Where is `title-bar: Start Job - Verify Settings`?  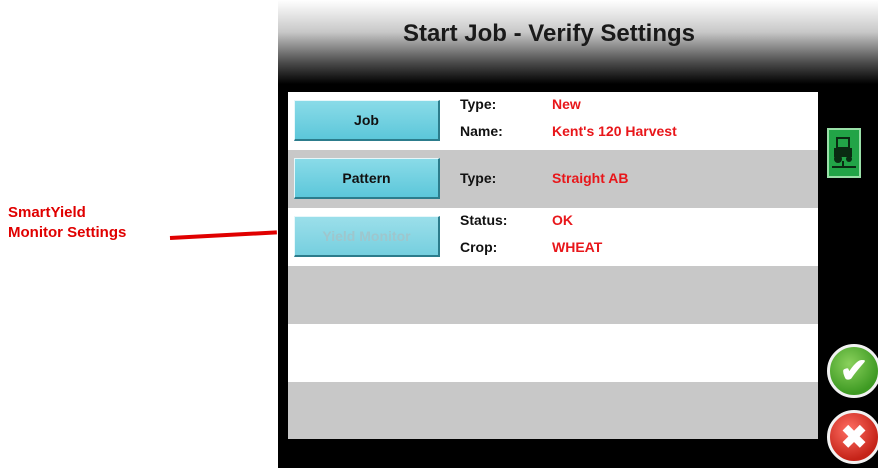
title-bar: Start Job - Verify Settings is located at coordinates (578, 42).